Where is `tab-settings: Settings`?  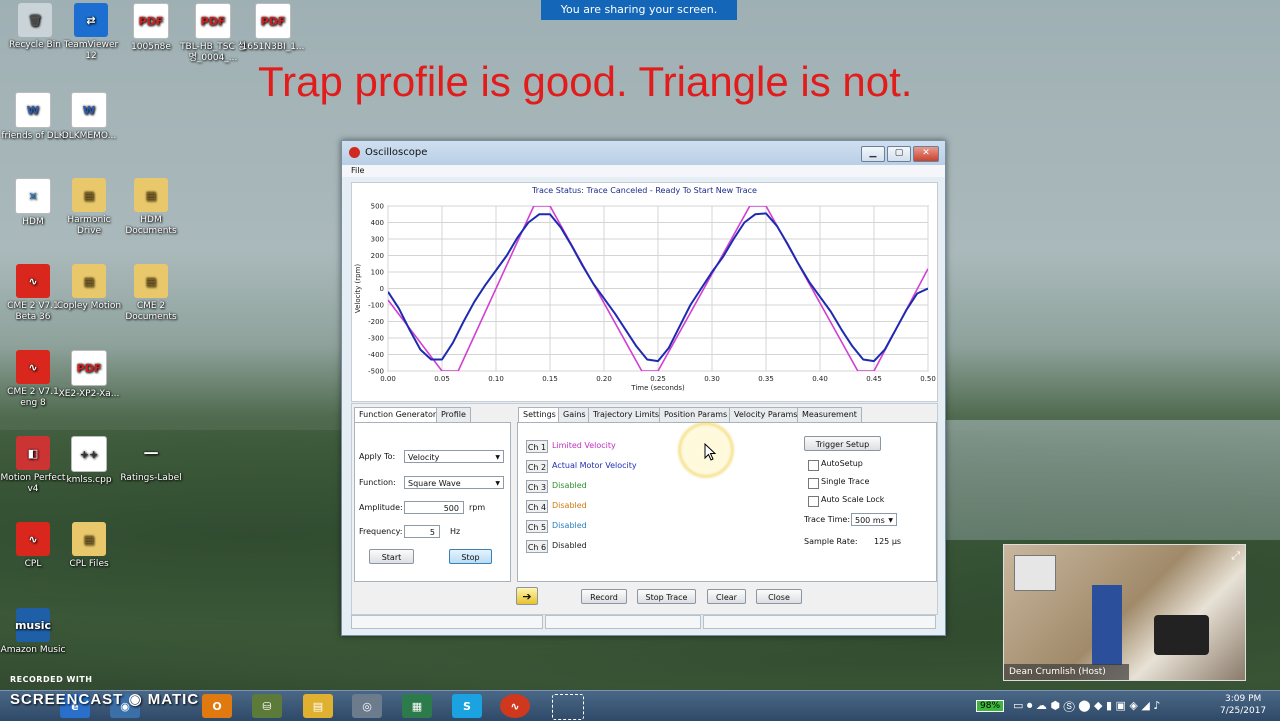
tab-settings: Settings is located at coordinates (539, 415).